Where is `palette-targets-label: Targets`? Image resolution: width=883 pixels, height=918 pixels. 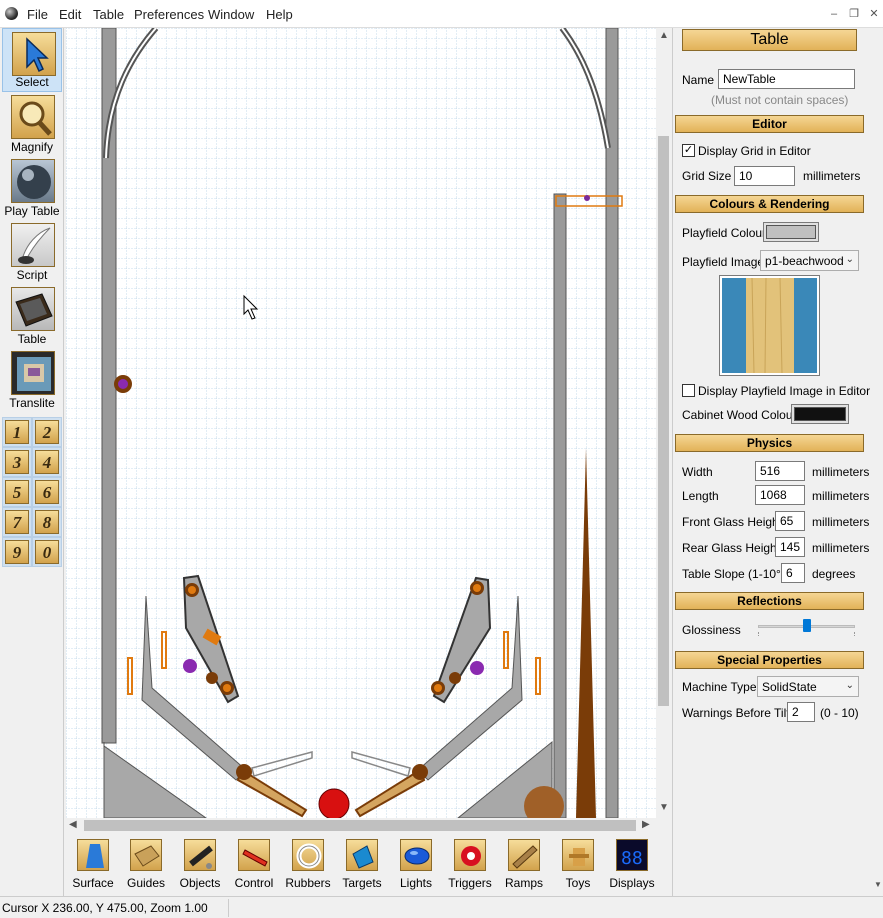
palette-targets-label: Targets is located at coordinates (362, 883).